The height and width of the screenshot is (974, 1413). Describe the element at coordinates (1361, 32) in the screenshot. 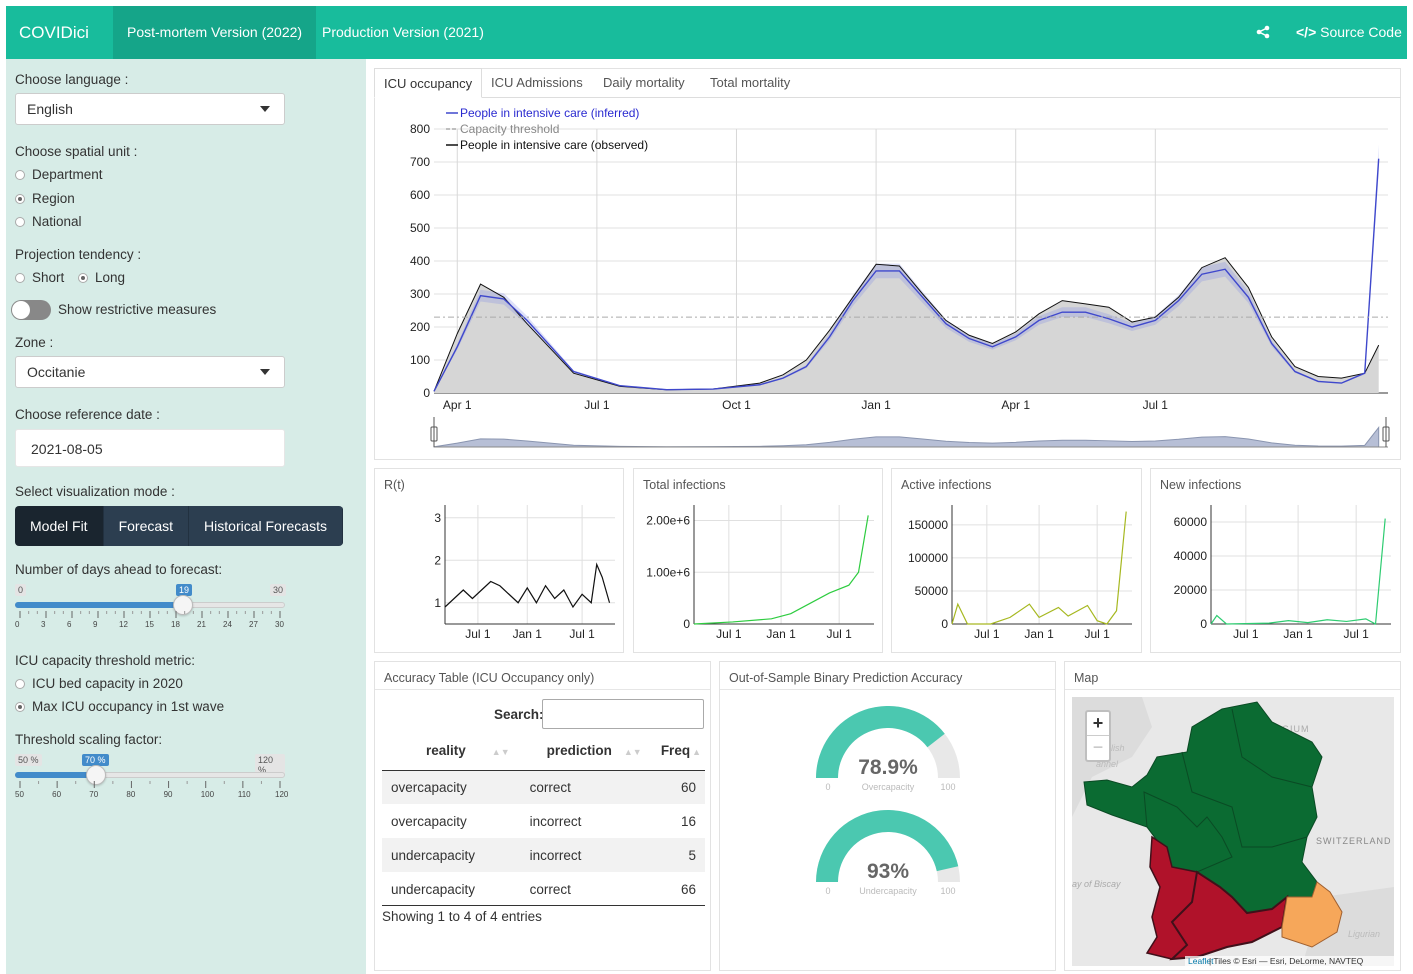

I see `source-code-label: Source Code` at that location.